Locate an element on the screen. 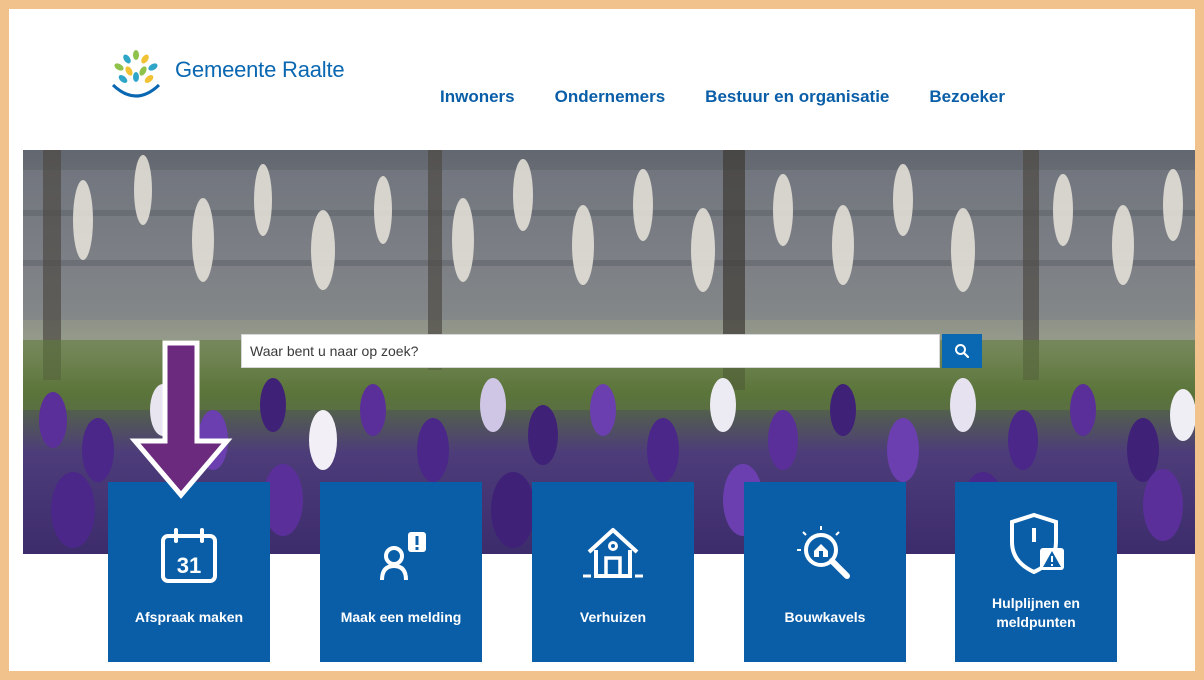 The width and height of the screenshot is (1204, 680). nav-ondernemers: Ondernemers is located at coordinates (610, 97).